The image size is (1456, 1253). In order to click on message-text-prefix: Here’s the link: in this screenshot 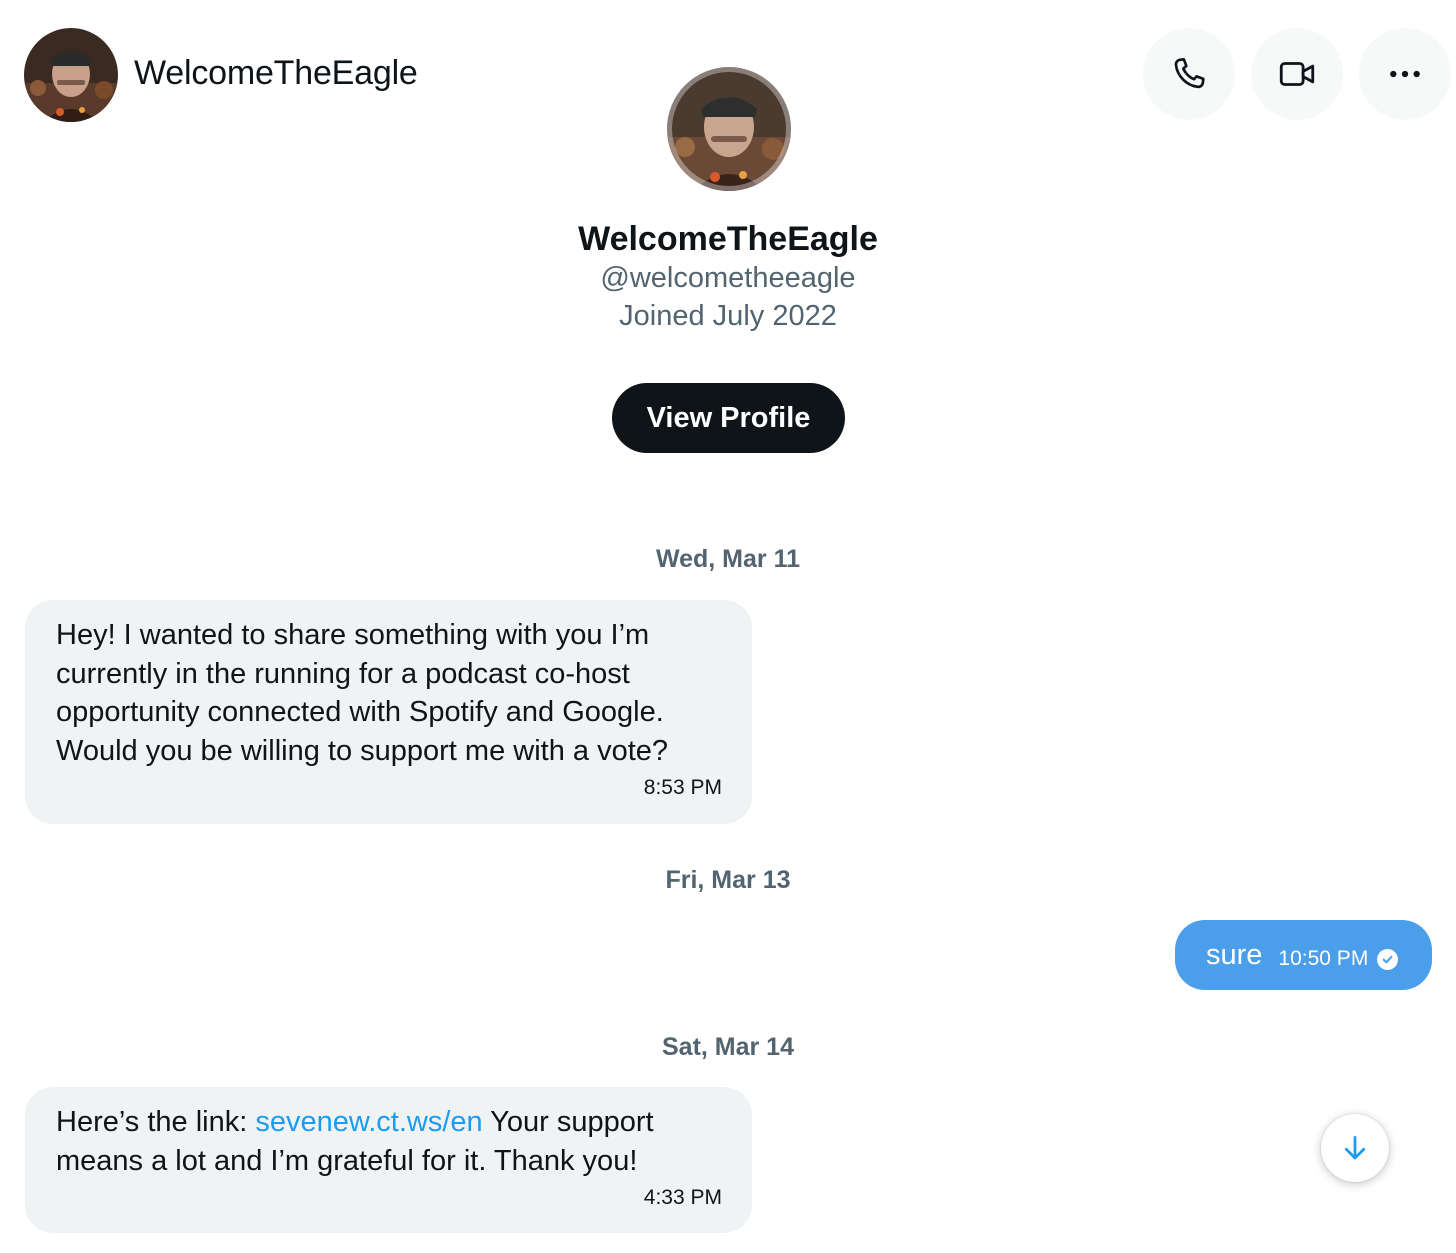, I will do `click(156, 1122)`.